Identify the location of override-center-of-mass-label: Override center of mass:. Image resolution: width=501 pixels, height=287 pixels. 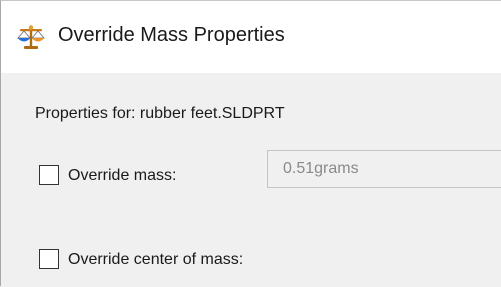
(155, 260).